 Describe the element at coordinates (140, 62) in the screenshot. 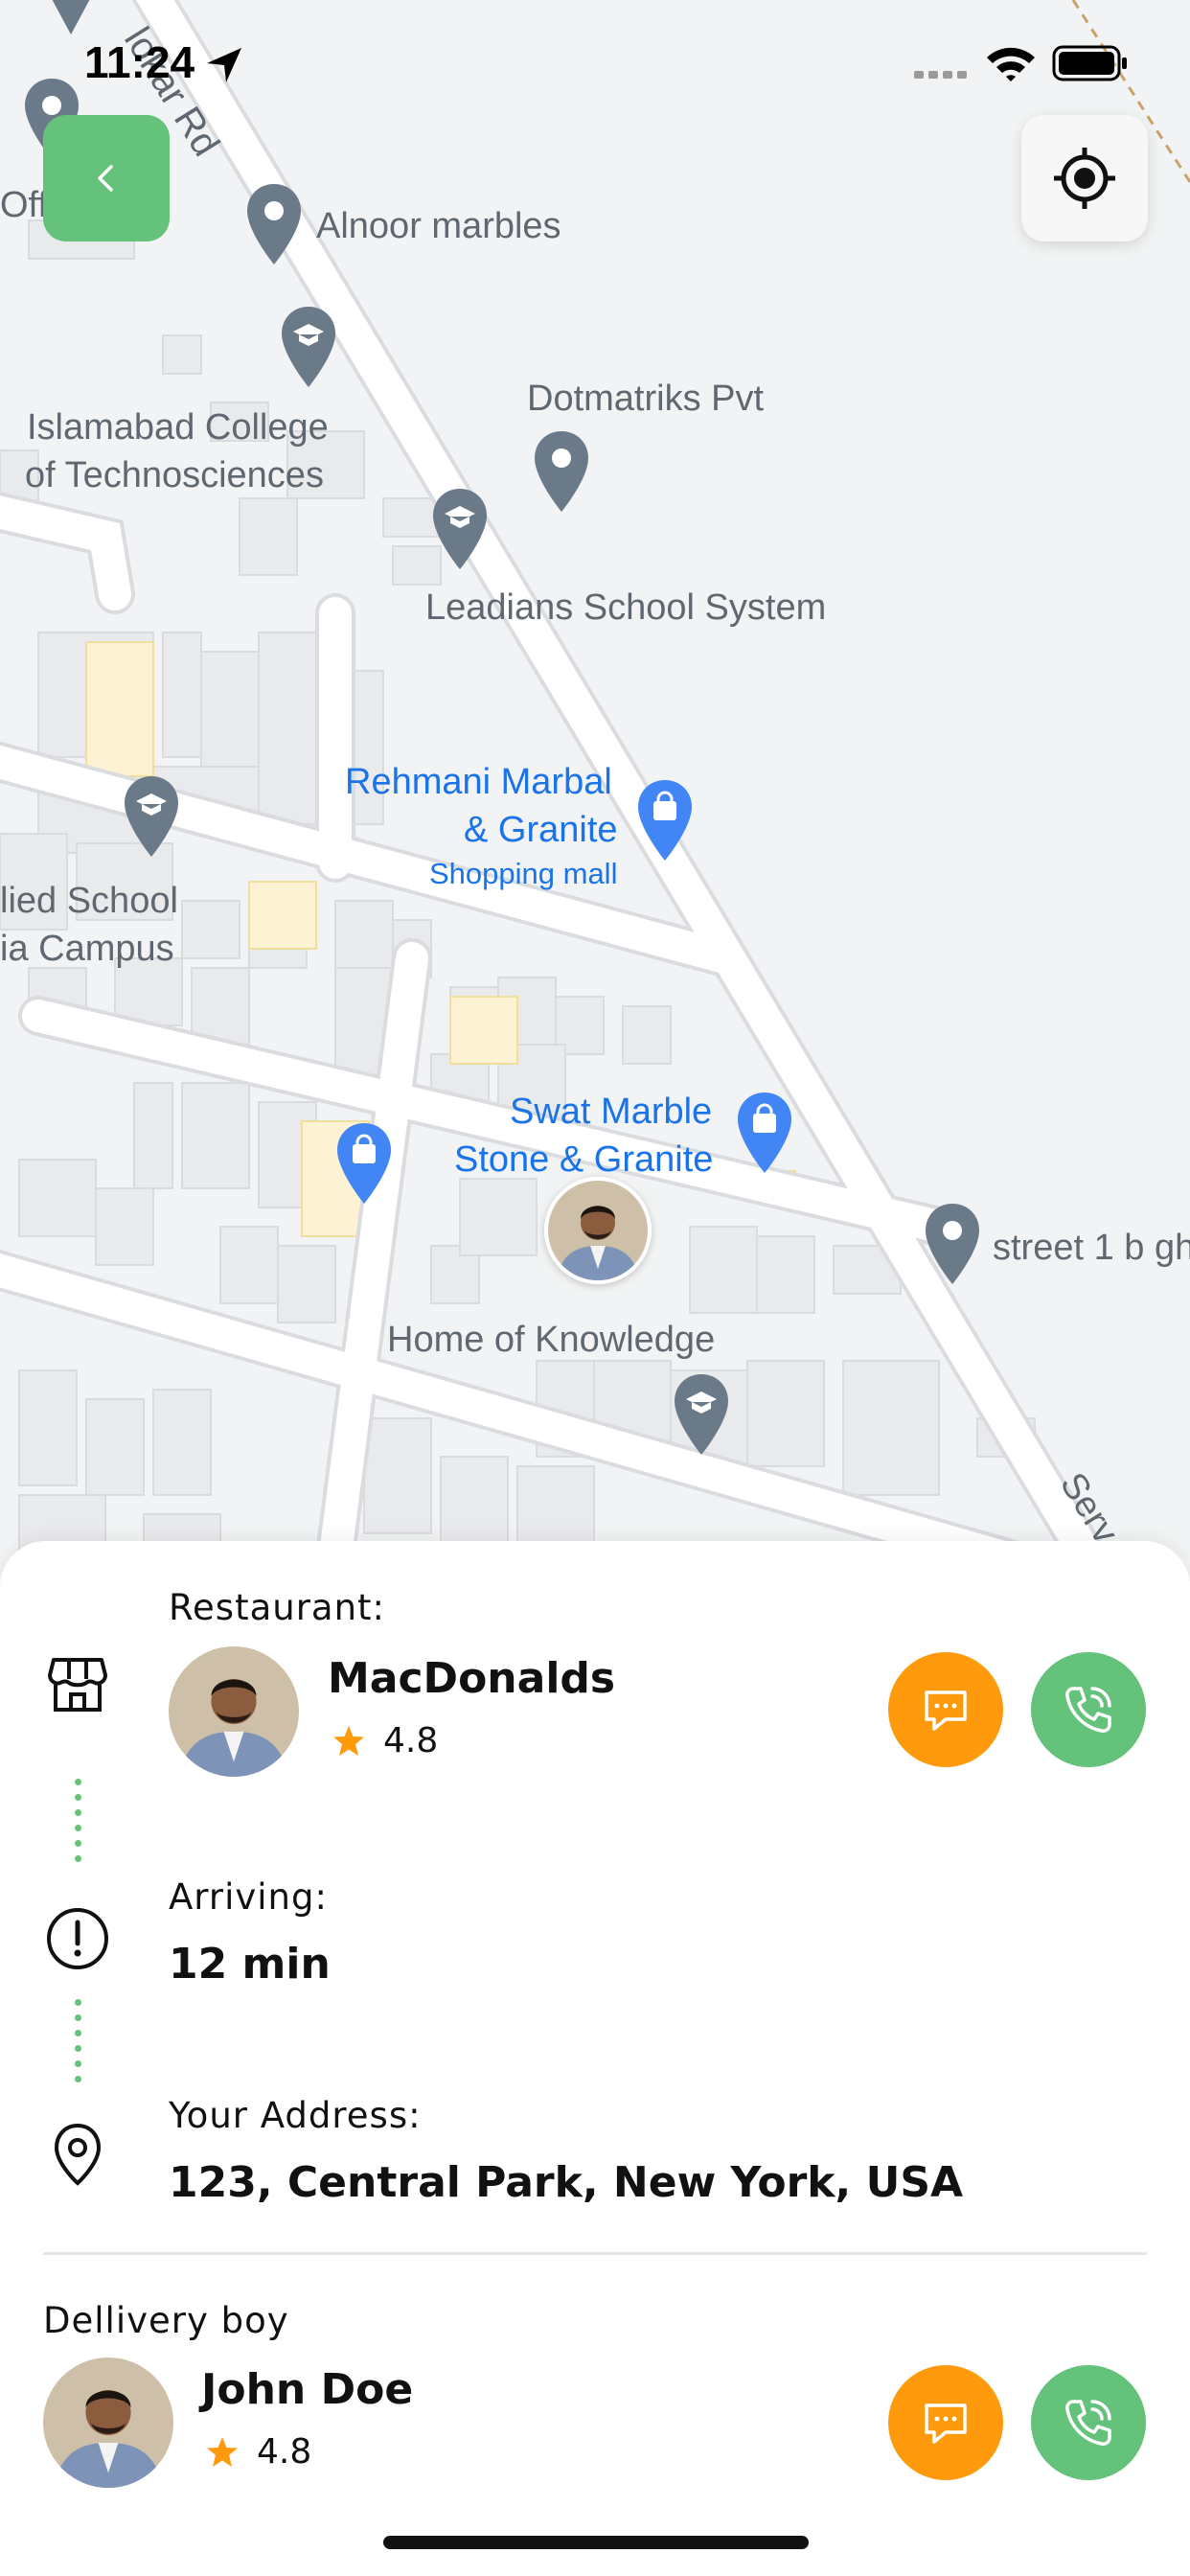

I see `status-time: 11:24` at that location.